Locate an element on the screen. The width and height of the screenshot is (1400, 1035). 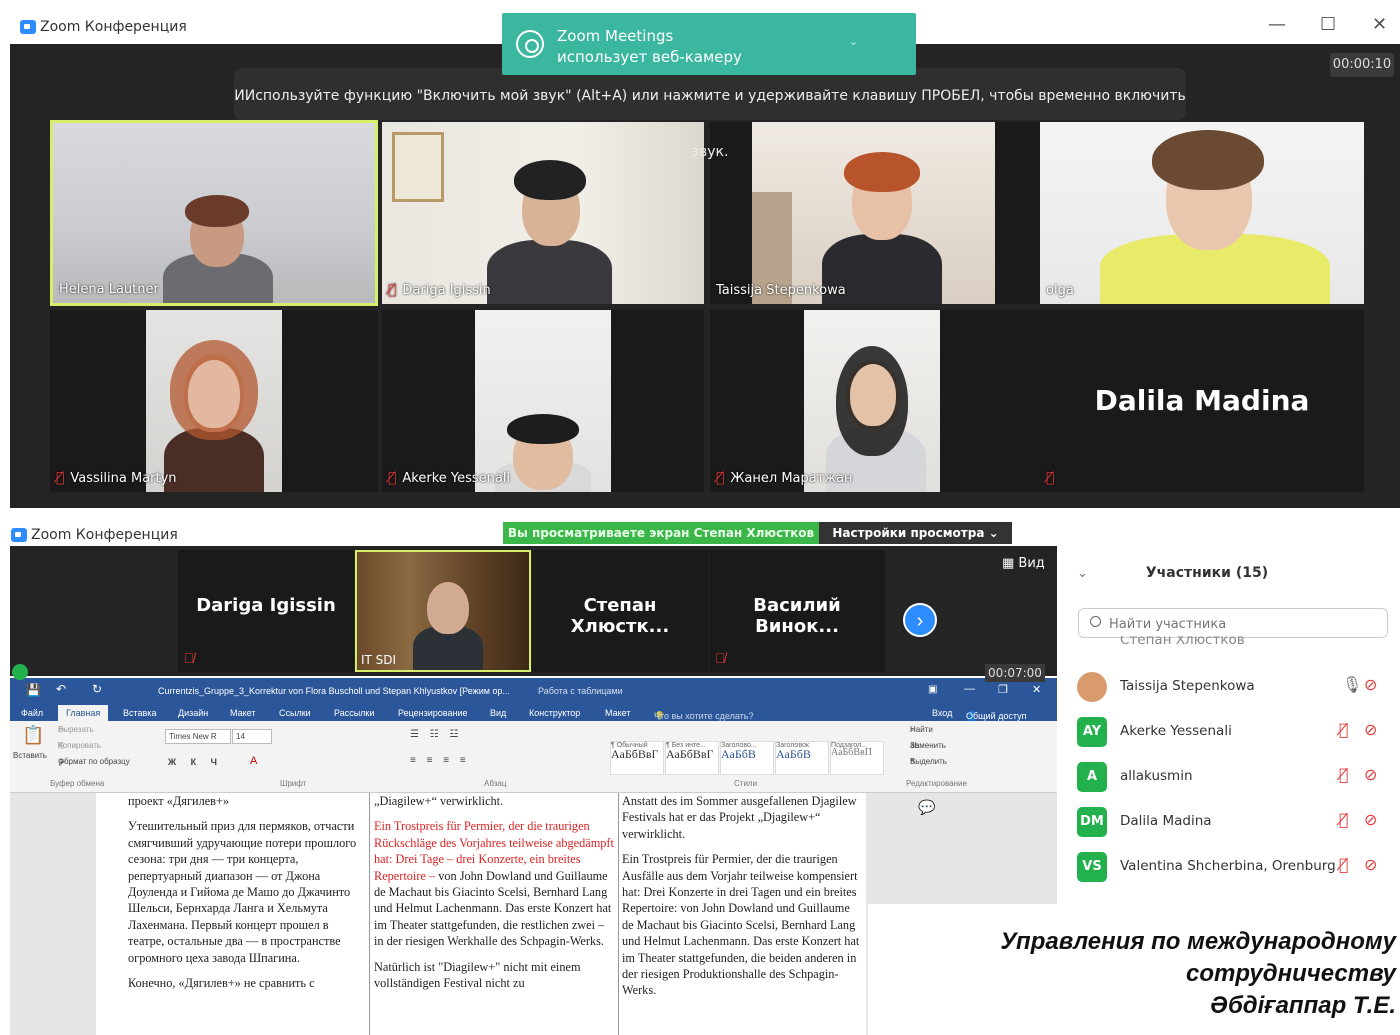
video-tile-taissija: Taissija Stepenkowa is located at coordinates (875, 213).